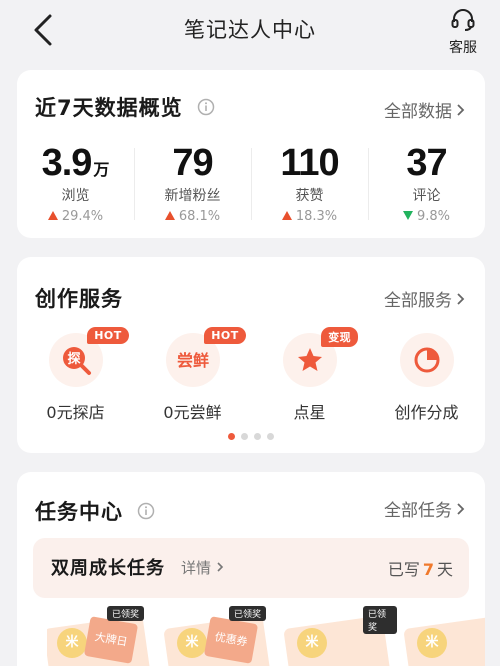 Image resolution: width=500 pixels, height=666 pixels. I want to click on all-data-link: 全部数据, so click(424, 109).